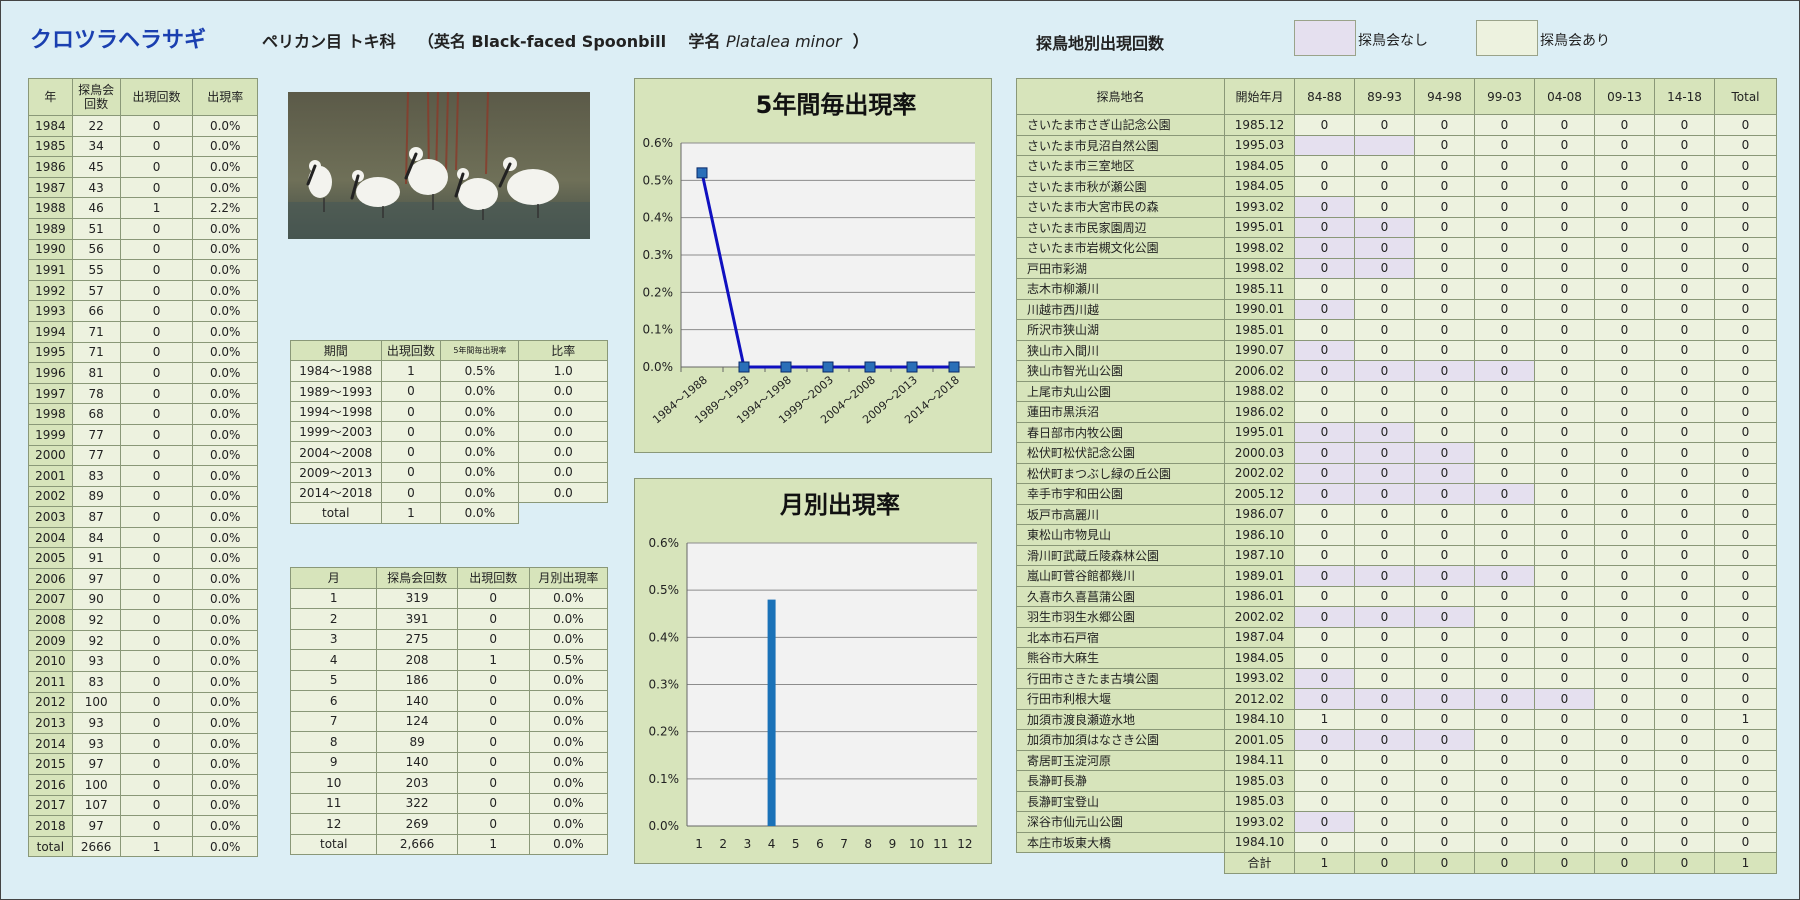 This screenshot has height=900, width=1800. Describe the element at coordinates (96, 579) in the screenshot. I see `year-table-cell: 97` at that location.